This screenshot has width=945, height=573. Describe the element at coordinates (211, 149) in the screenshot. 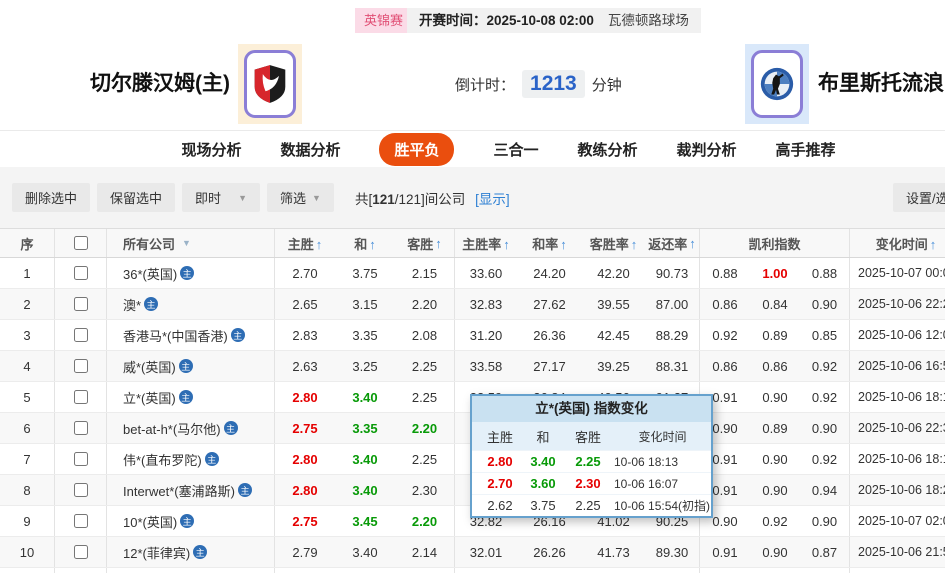

I see `tab-live-analysis: 现场分析` at that location.